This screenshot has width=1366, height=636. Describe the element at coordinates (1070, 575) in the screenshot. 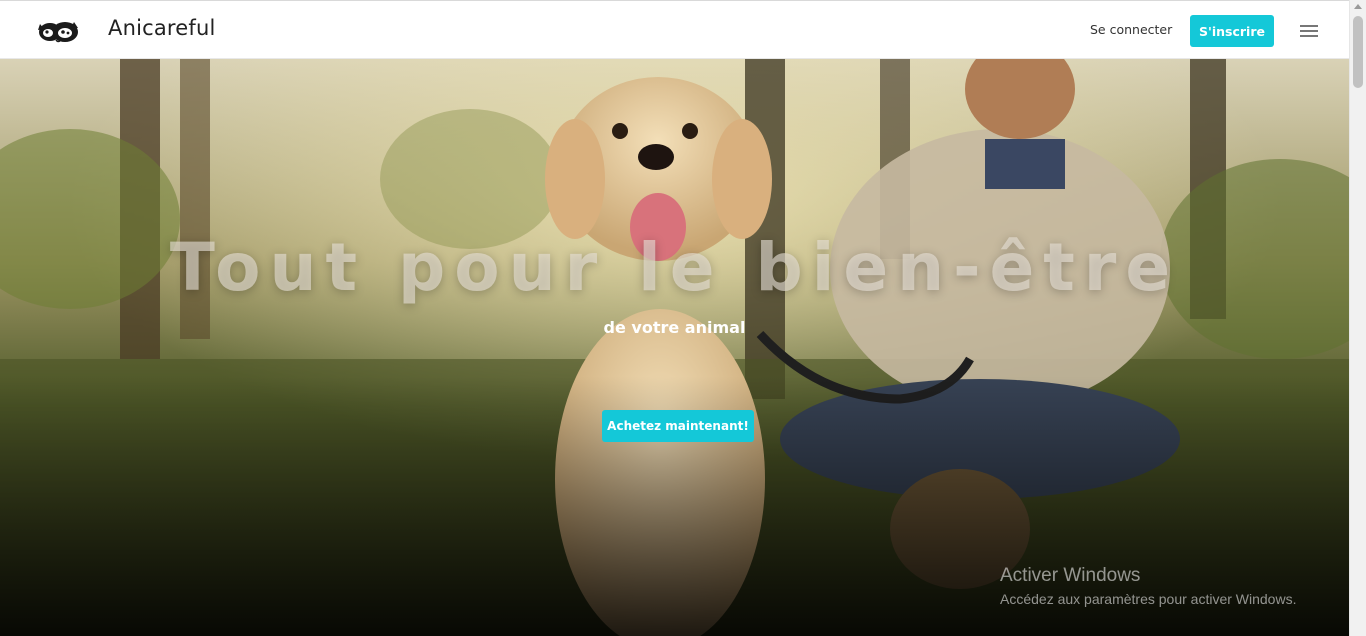

I see `windows-activation-title: Activer Windows` at that location.